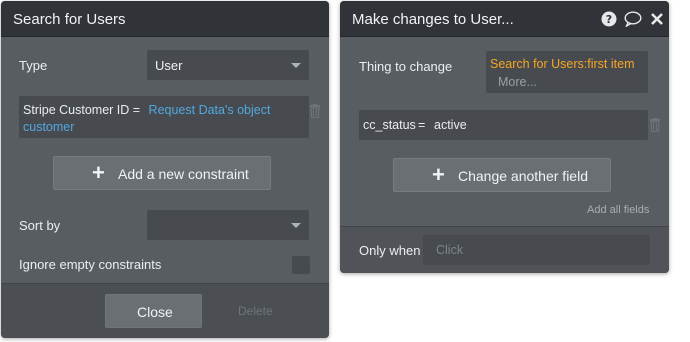 This screenshot has width=690, height=342. I want to click on thing-to-change-label: Thing to change, so click(406, 66).